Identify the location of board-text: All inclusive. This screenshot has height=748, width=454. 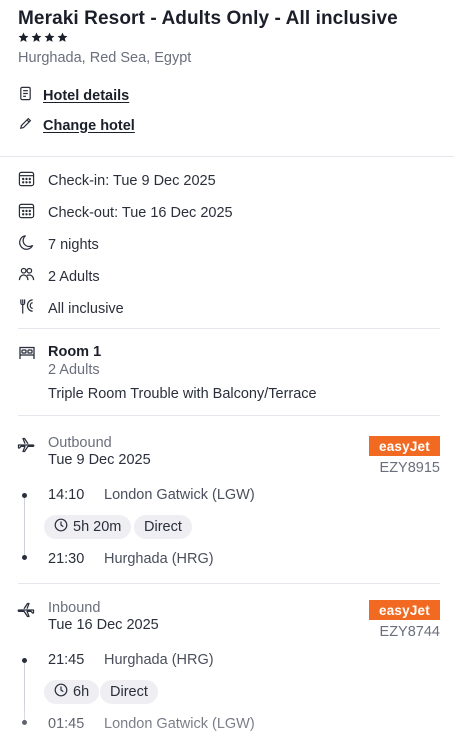
(86, 308).